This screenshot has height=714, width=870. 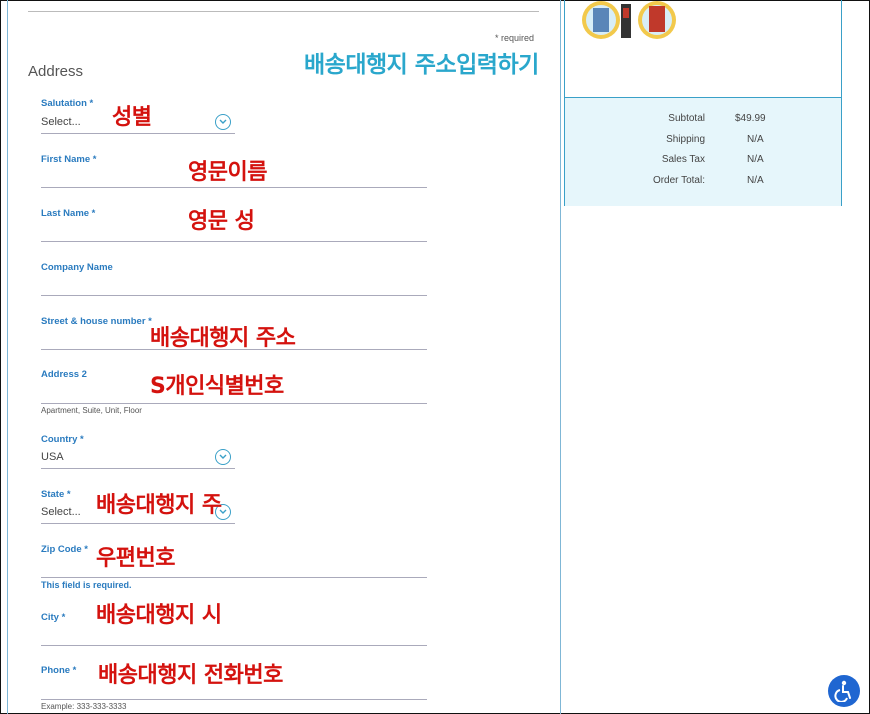 I want to click on annotation-street: 배송대행지 주소, so click(x=223, y=338).